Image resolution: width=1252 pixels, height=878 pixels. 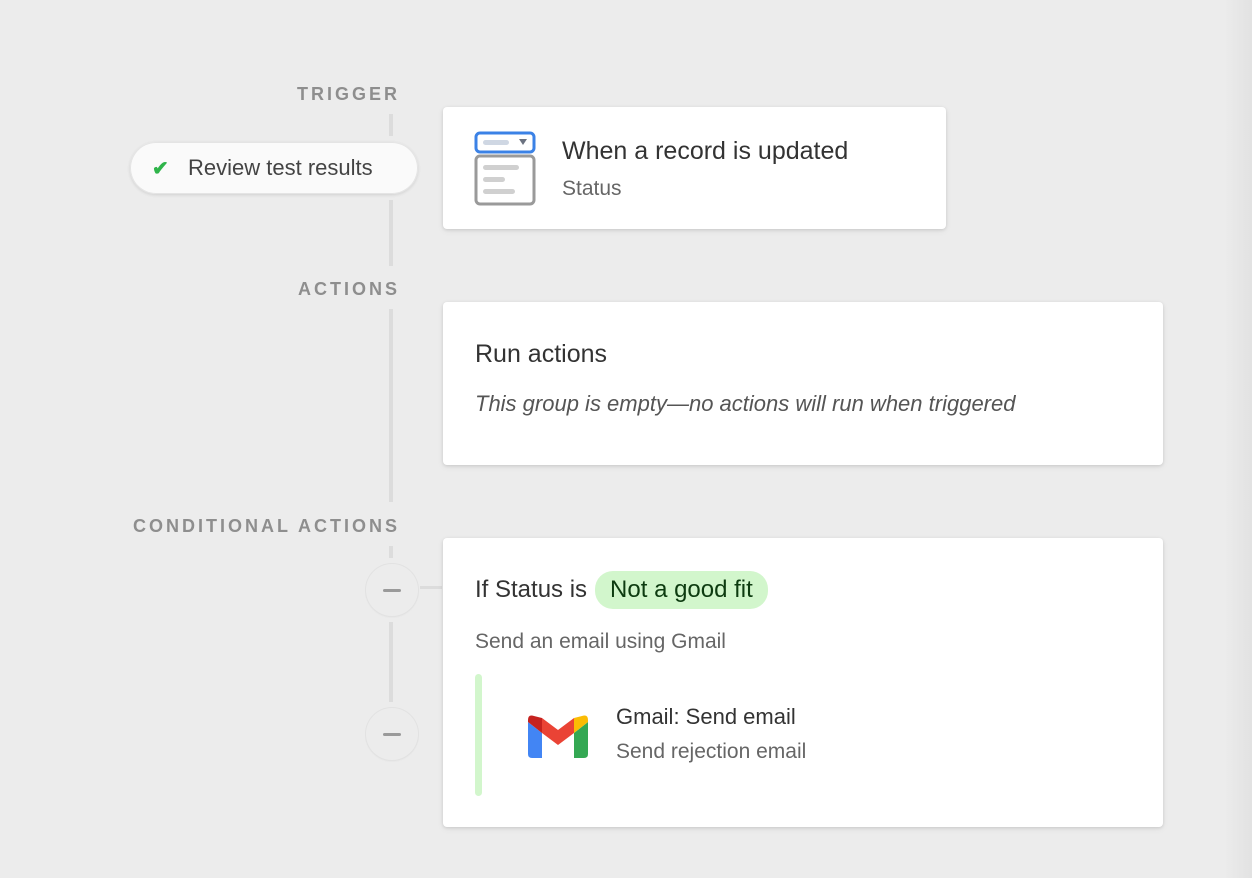 I want to click on gmail-icon, so click(x=558, y=736).